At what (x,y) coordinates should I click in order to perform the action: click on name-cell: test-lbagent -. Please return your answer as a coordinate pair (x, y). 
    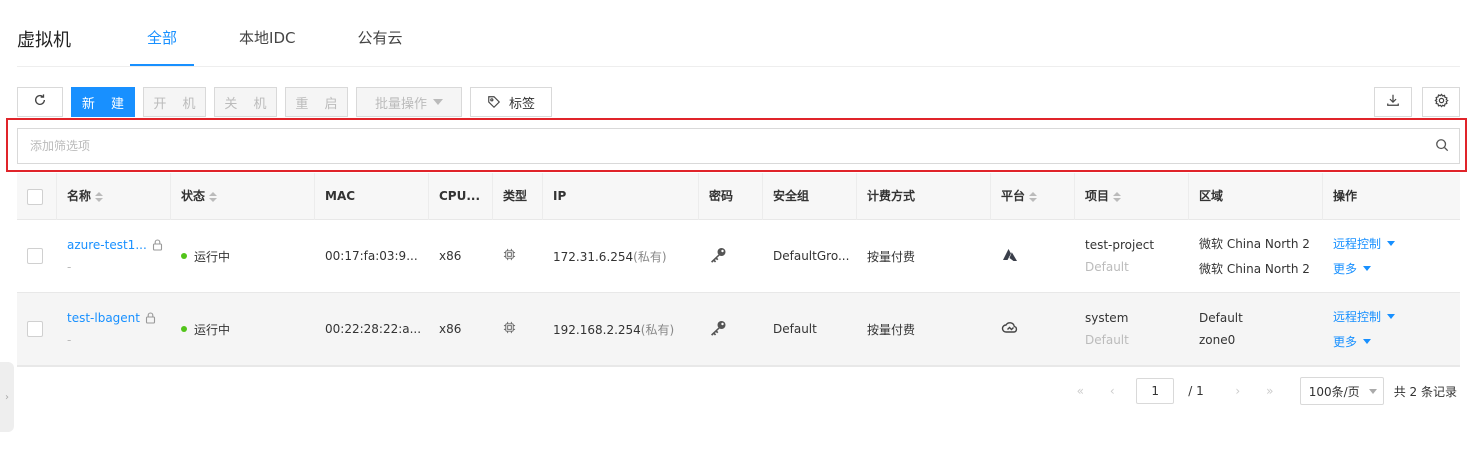
    Looking at the image, I should click on (114, 329).